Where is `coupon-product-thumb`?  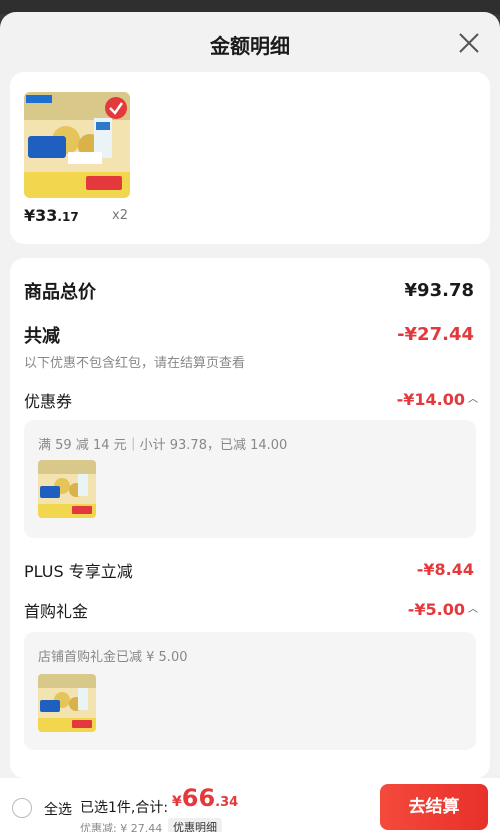
coupon-product-thumb is located at coordinates (67, 489).